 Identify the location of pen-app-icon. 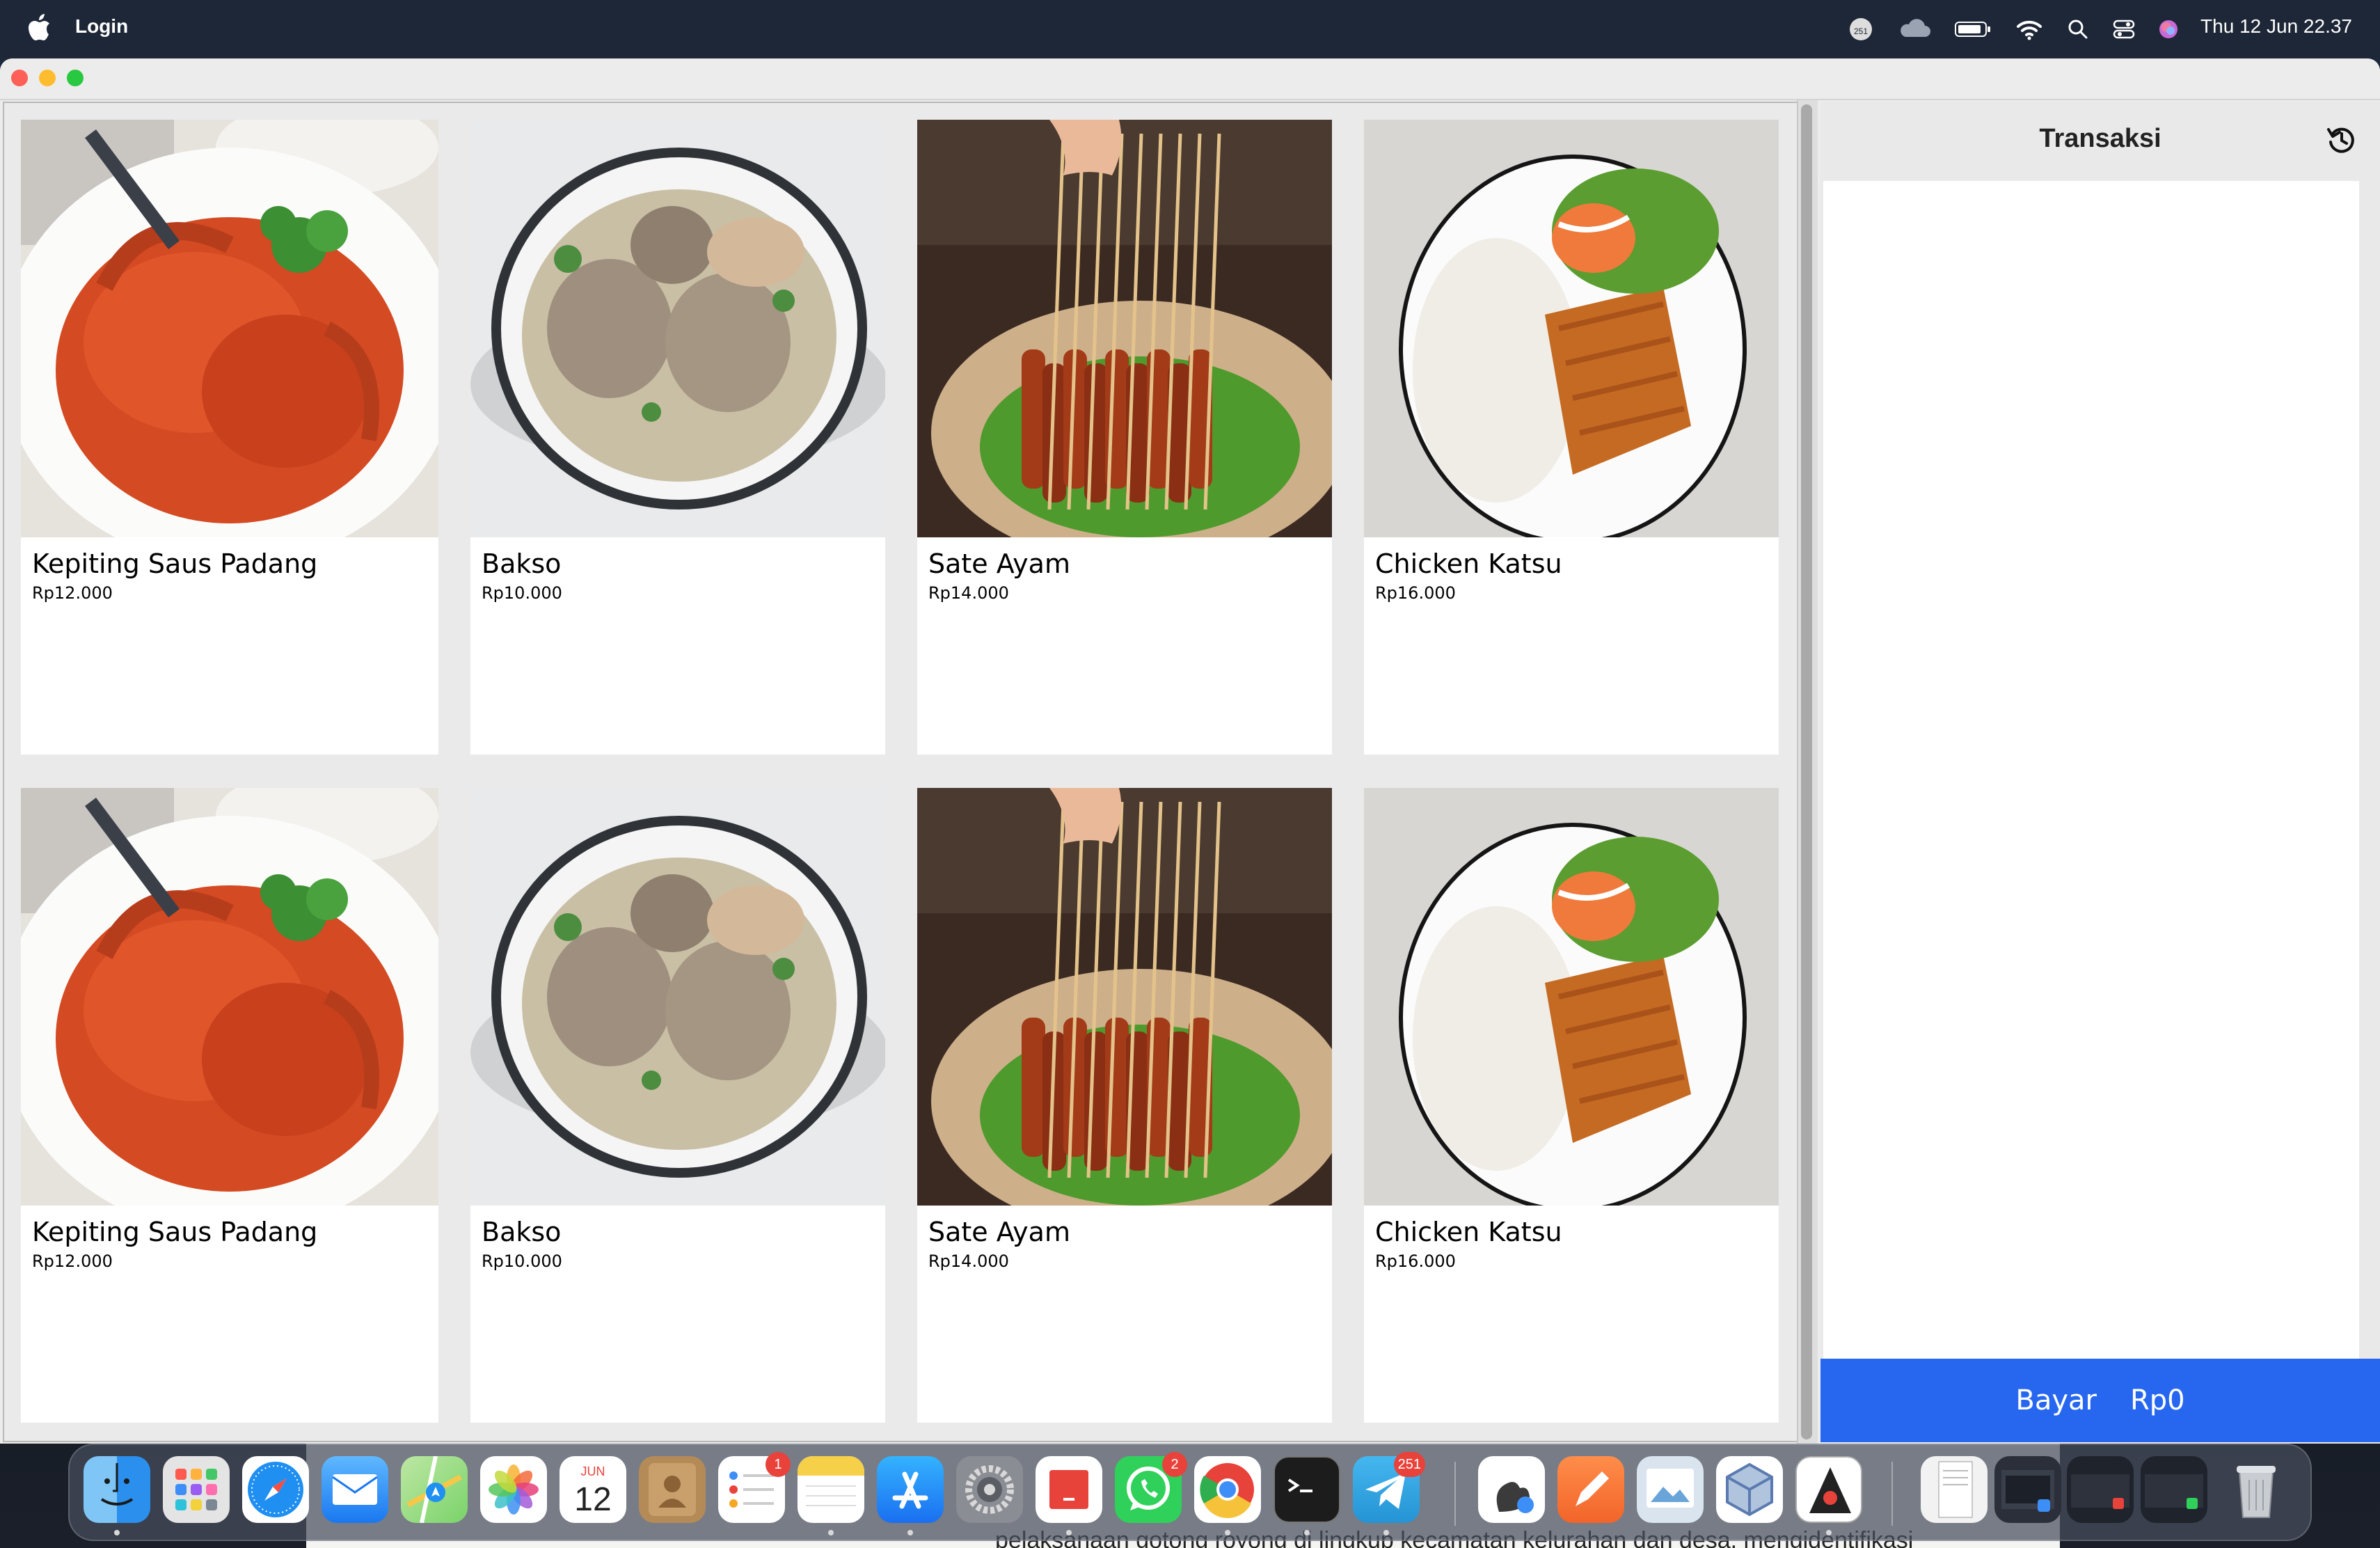
(1590, 1489).